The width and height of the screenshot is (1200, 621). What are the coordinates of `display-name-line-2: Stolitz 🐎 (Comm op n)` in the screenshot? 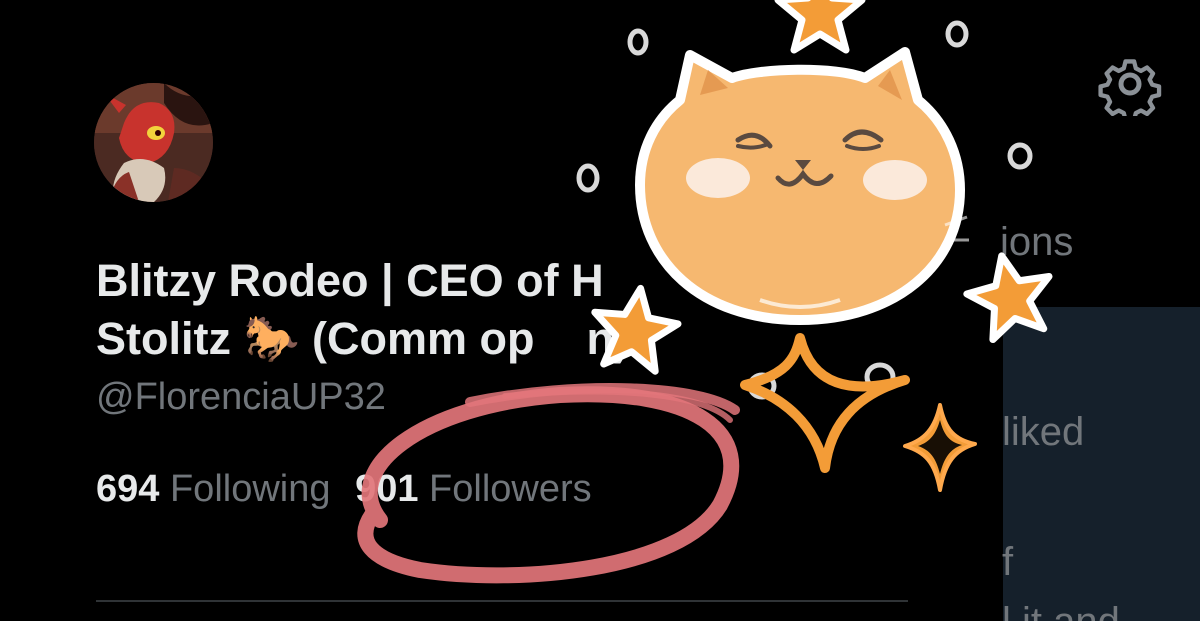 It's located at (396, 339).